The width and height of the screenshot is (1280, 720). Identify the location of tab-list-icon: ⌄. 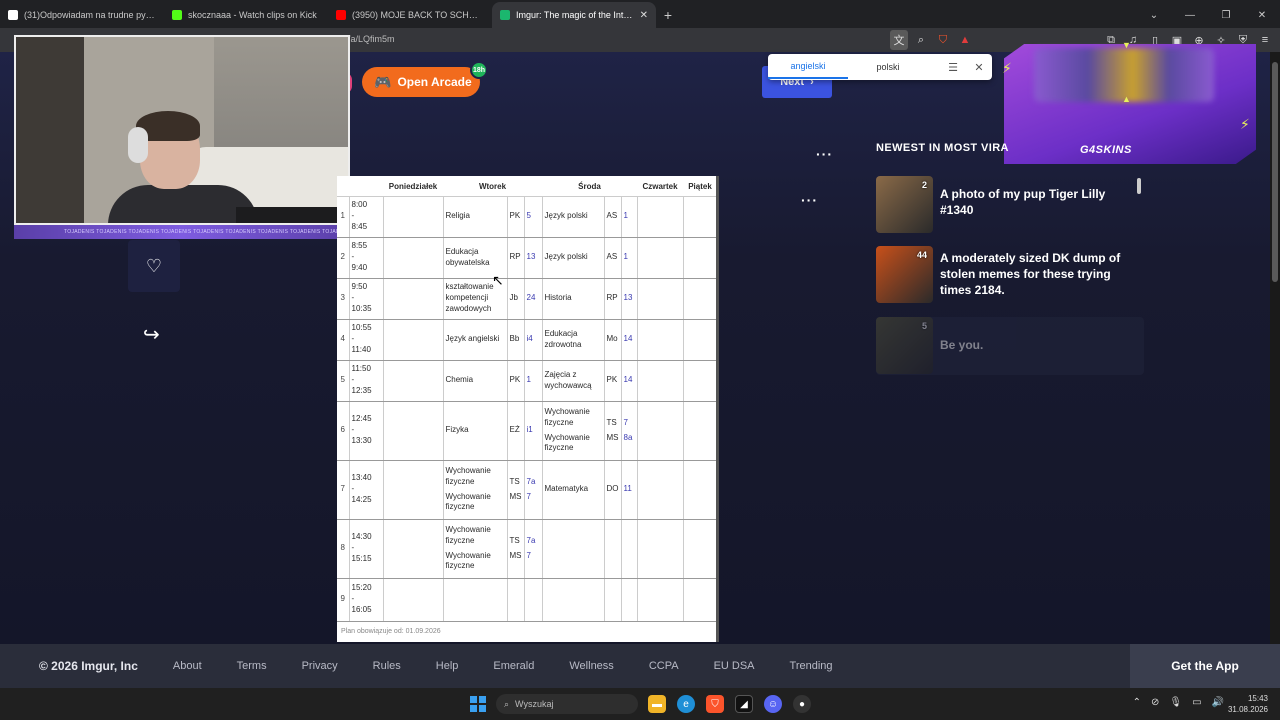
(1154, 15).